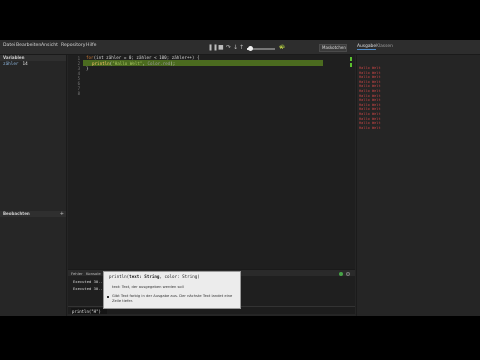 The image size is (480, 360). What do you see at coordinates (159, 63) in the screenshot?
I see `color-arg: Color.red` at bounding box center [159, 63].